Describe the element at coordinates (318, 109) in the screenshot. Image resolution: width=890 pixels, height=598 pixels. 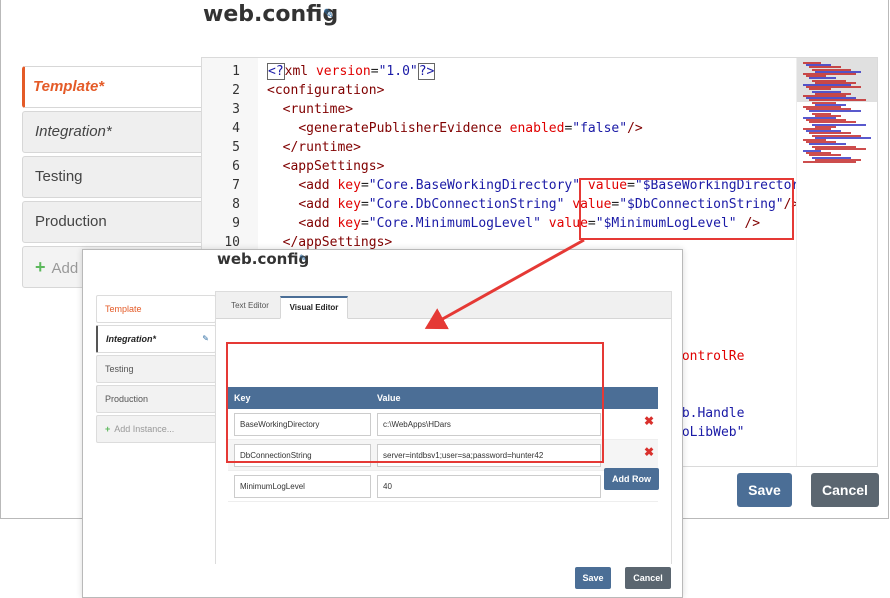
I see `code-text: <runtime>` at that location.